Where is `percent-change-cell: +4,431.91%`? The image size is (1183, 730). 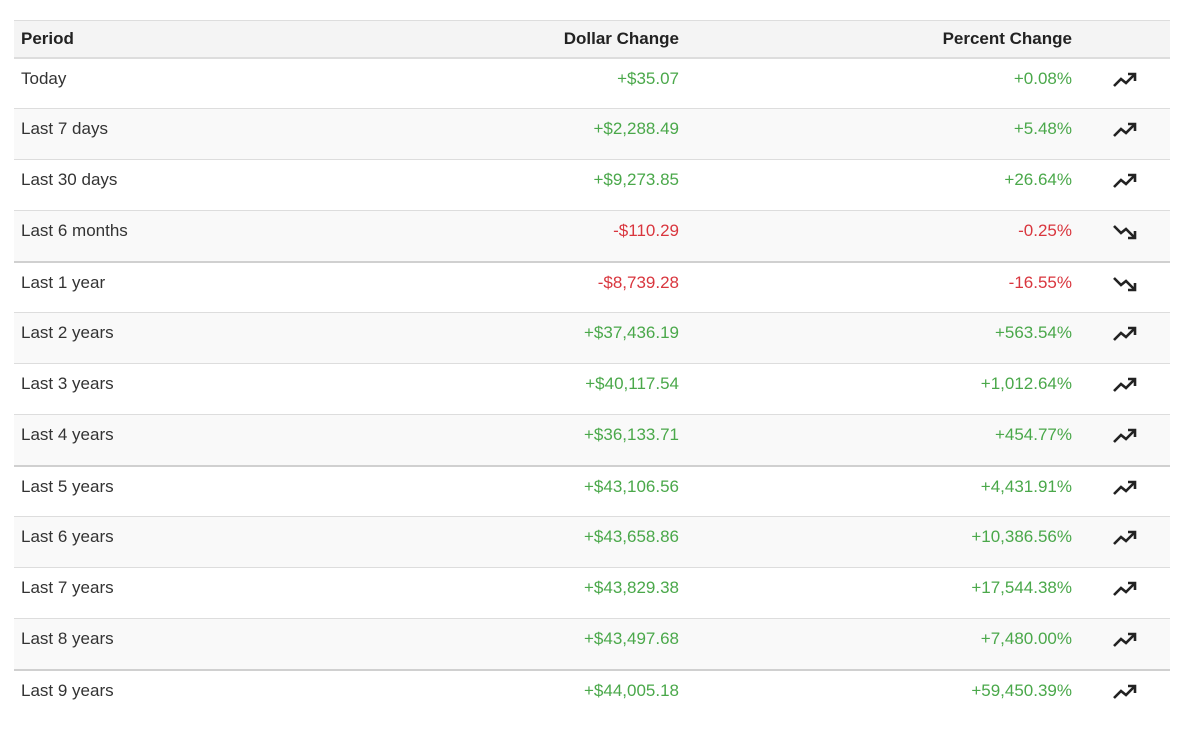
percent-change-cell: +4,431.91% is located at coordinates (1026, 486).